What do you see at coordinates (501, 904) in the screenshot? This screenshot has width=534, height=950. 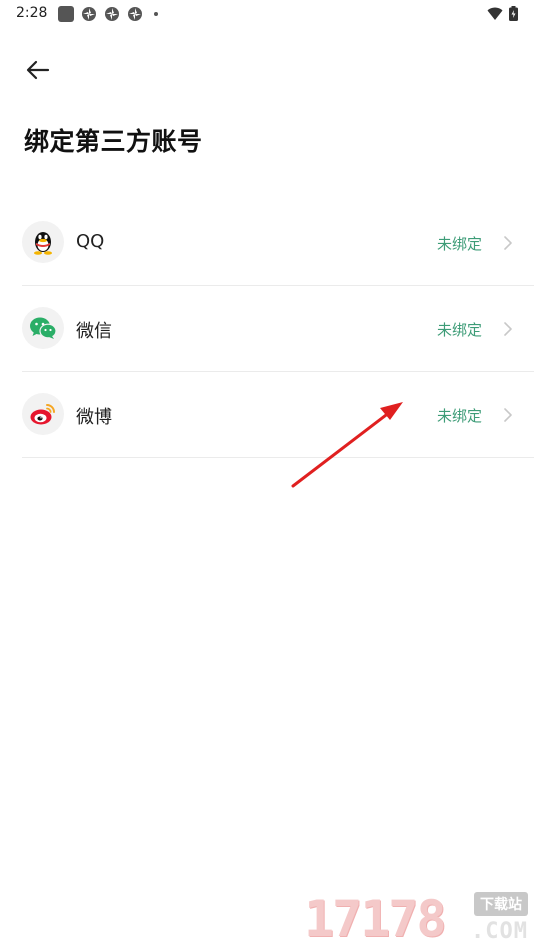 I see `watermark-tag: 下载站` at bounding box center [501, 904].